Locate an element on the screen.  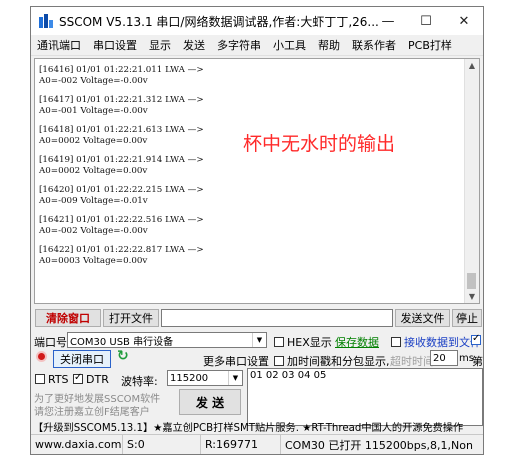
send-file-button: 发送文件 is located at coordinates (422, 318).